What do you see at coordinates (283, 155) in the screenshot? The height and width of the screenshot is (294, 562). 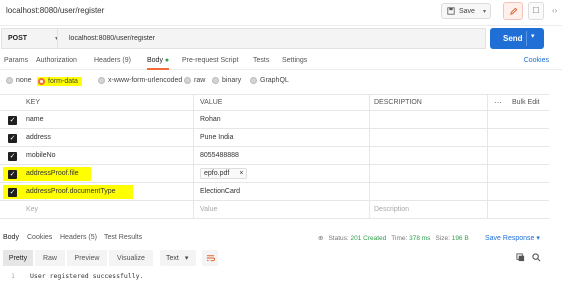 I see `value-cell: 8055488888` at bounding box center [283, 155].